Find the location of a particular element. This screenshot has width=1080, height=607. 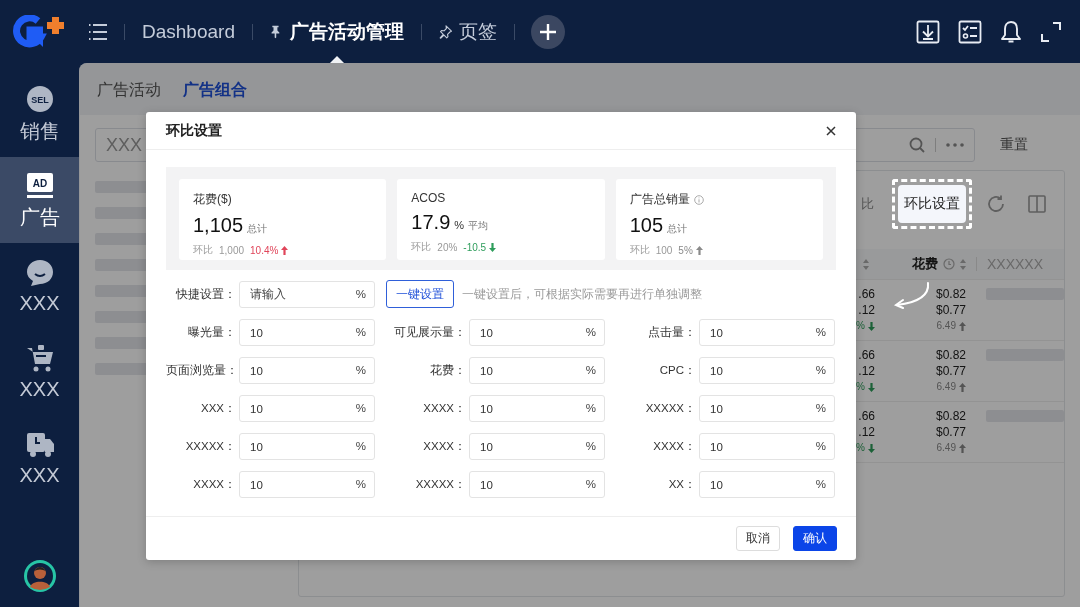

stat-value: 1,105 is located at coordinates (218, 225).